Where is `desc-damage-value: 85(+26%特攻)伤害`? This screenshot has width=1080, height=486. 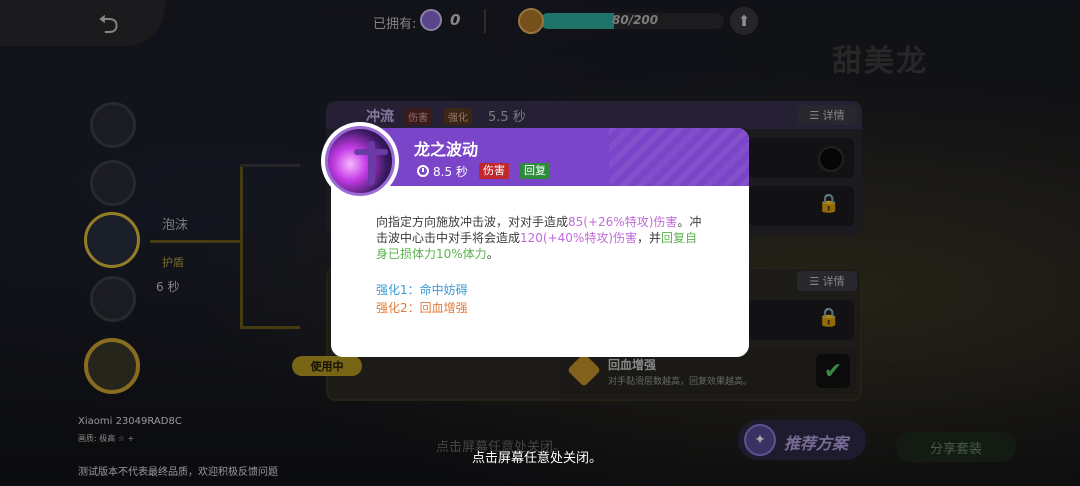 desc-damage-value: 85(+26%特攻)伤害 is located at coordinates (623, 222).